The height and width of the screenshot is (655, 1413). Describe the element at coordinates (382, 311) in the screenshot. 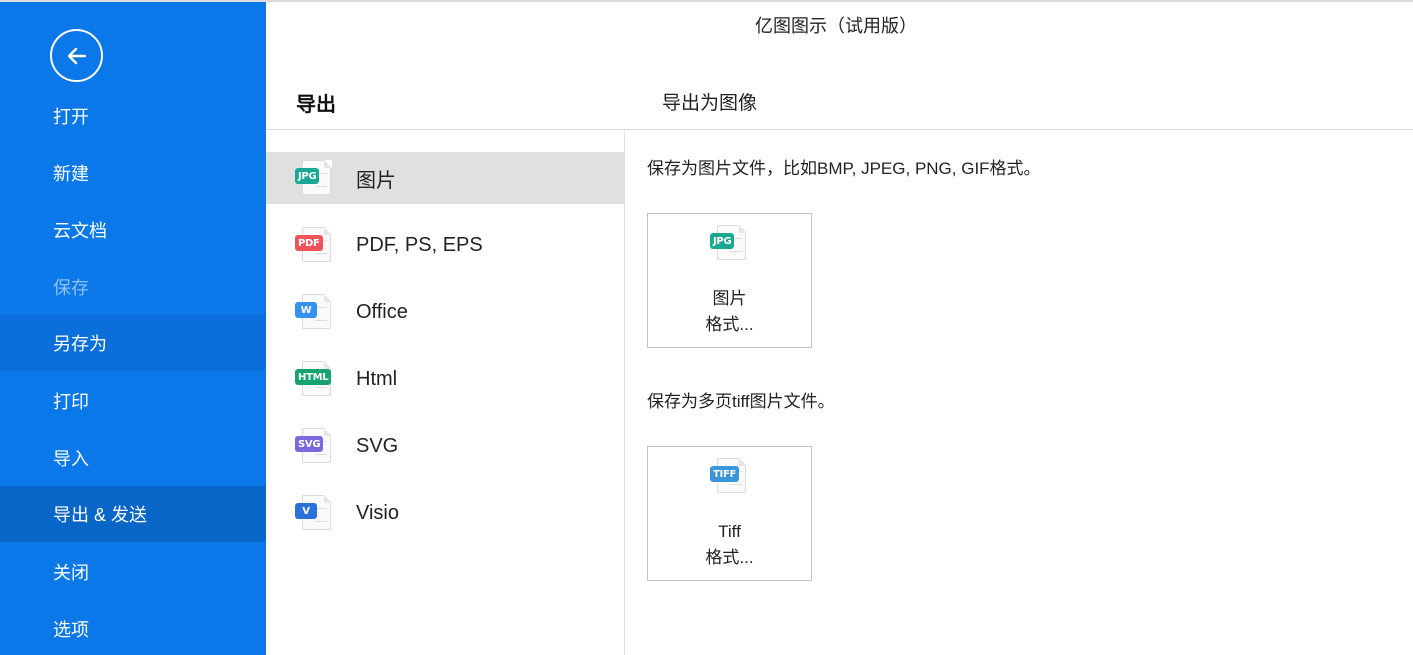

I see `format-label: Office` at that location.